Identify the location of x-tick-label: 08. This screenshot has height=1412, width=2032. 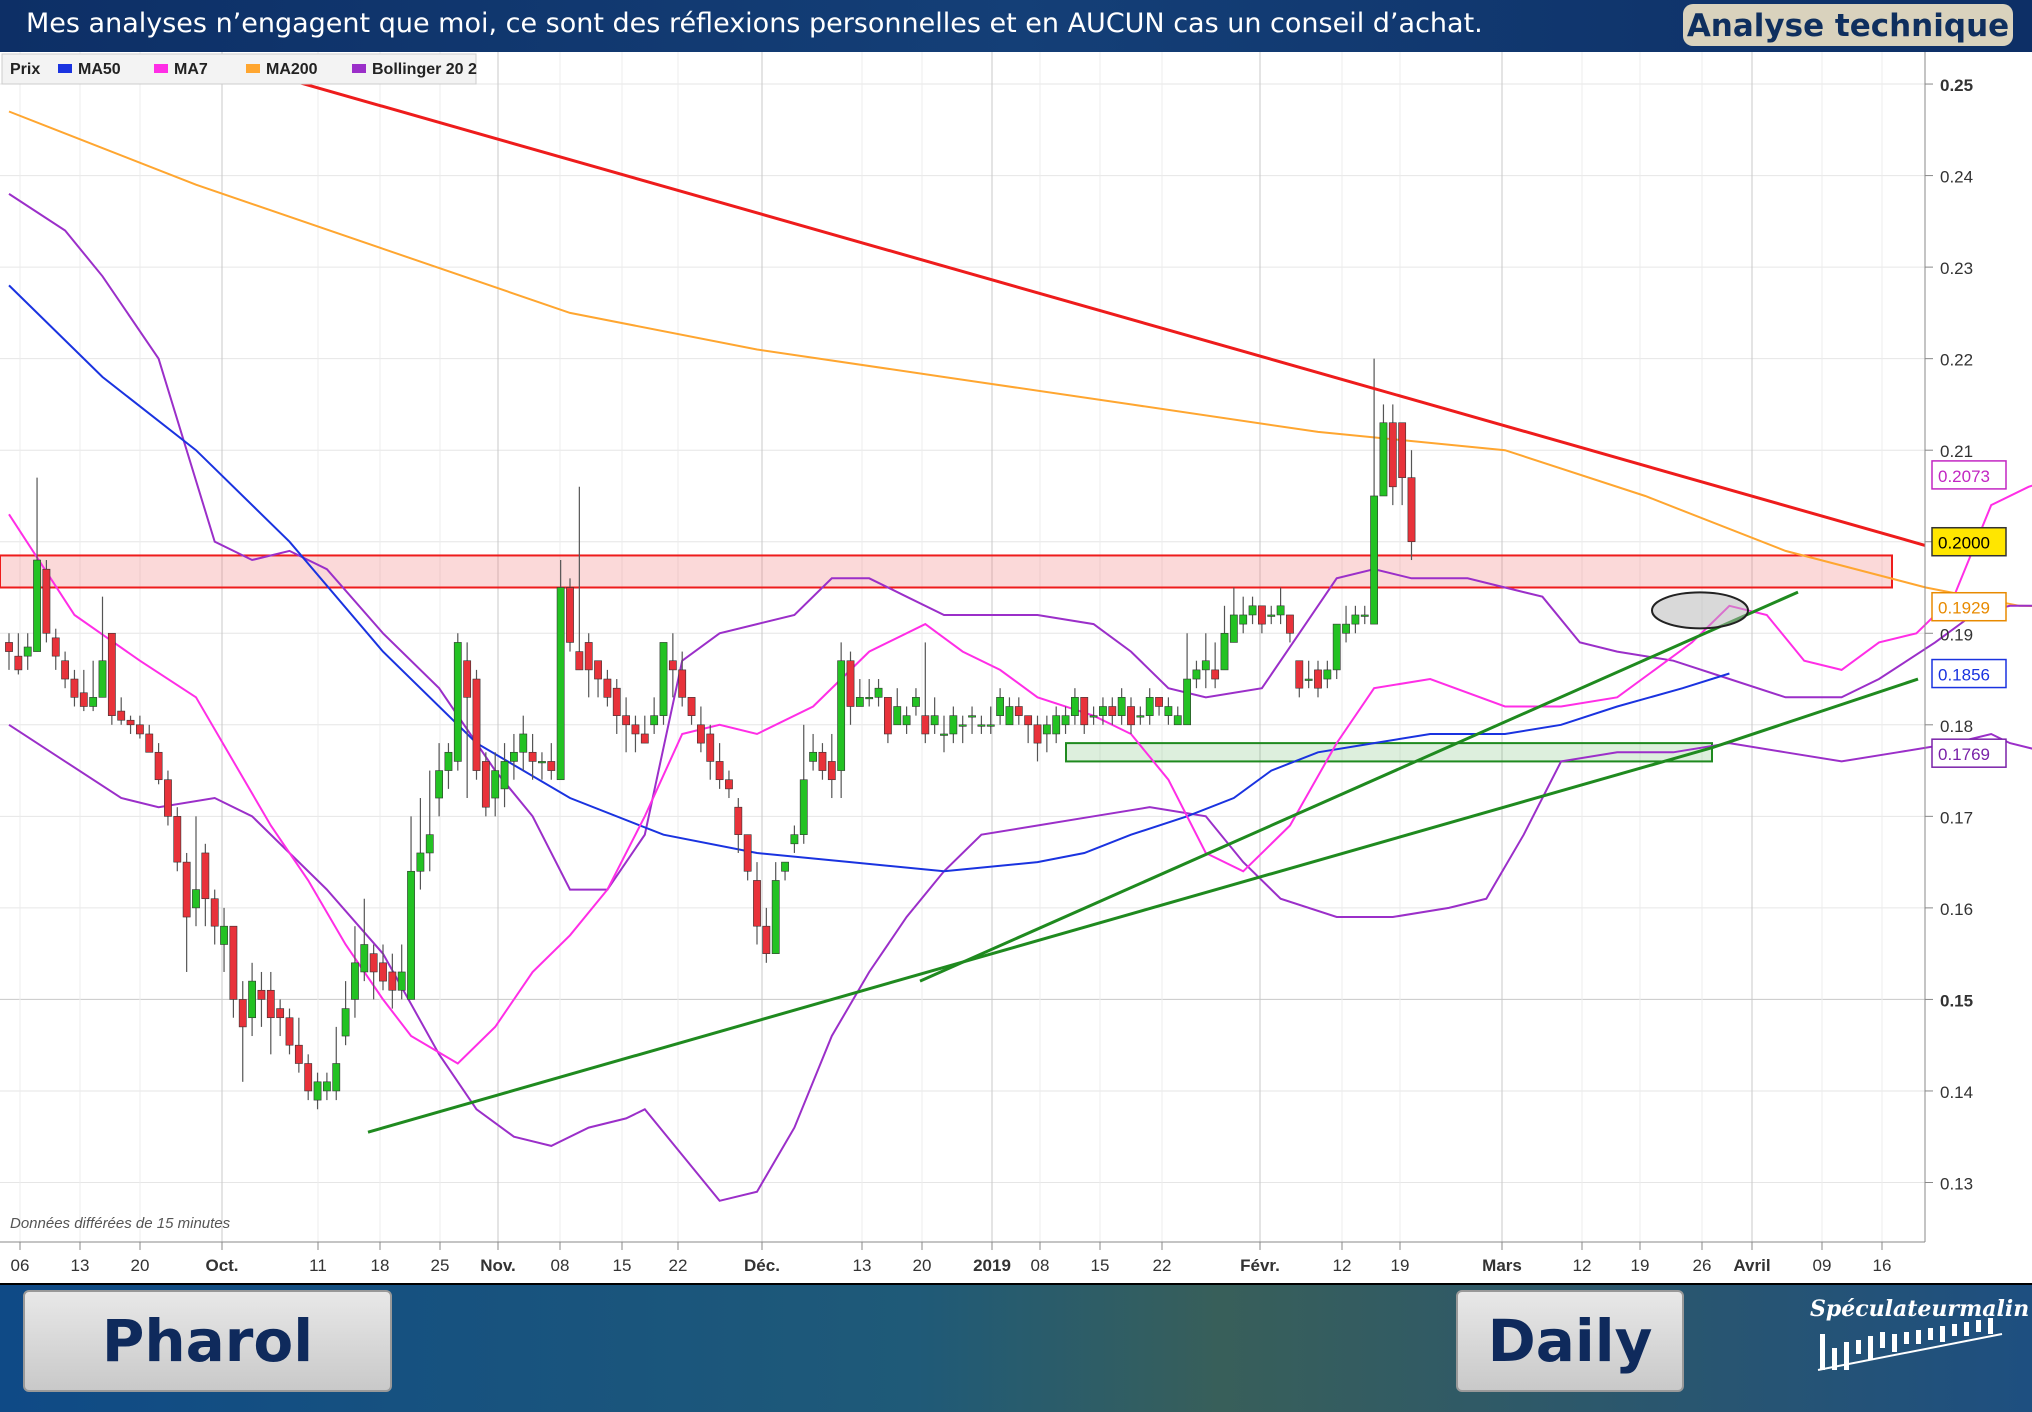
(560, 1265).